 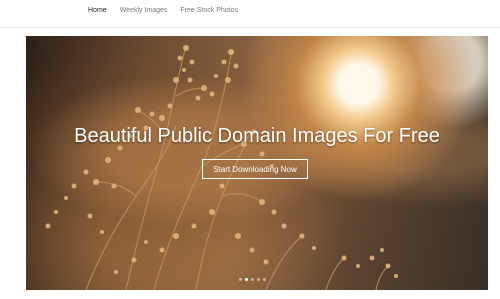 What do you see at coordinates (255, 169) in the screenshot?
I see `start-downloading-button: Start Downloading Now` at bounding box center [255, 169].